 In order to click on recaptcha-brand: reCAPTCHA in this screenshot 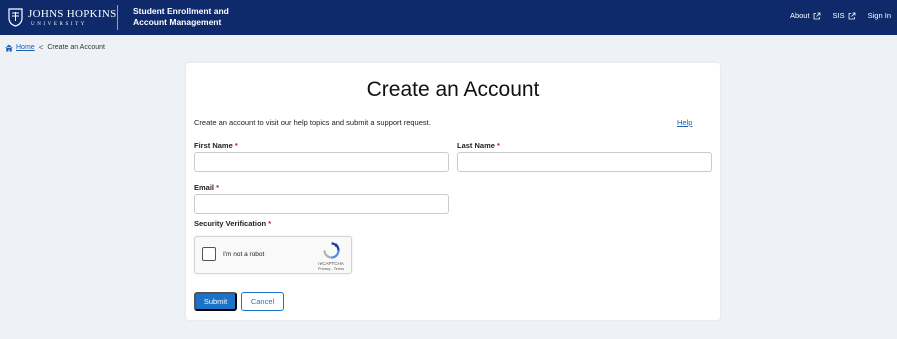, I will do `click(331, 263)`.